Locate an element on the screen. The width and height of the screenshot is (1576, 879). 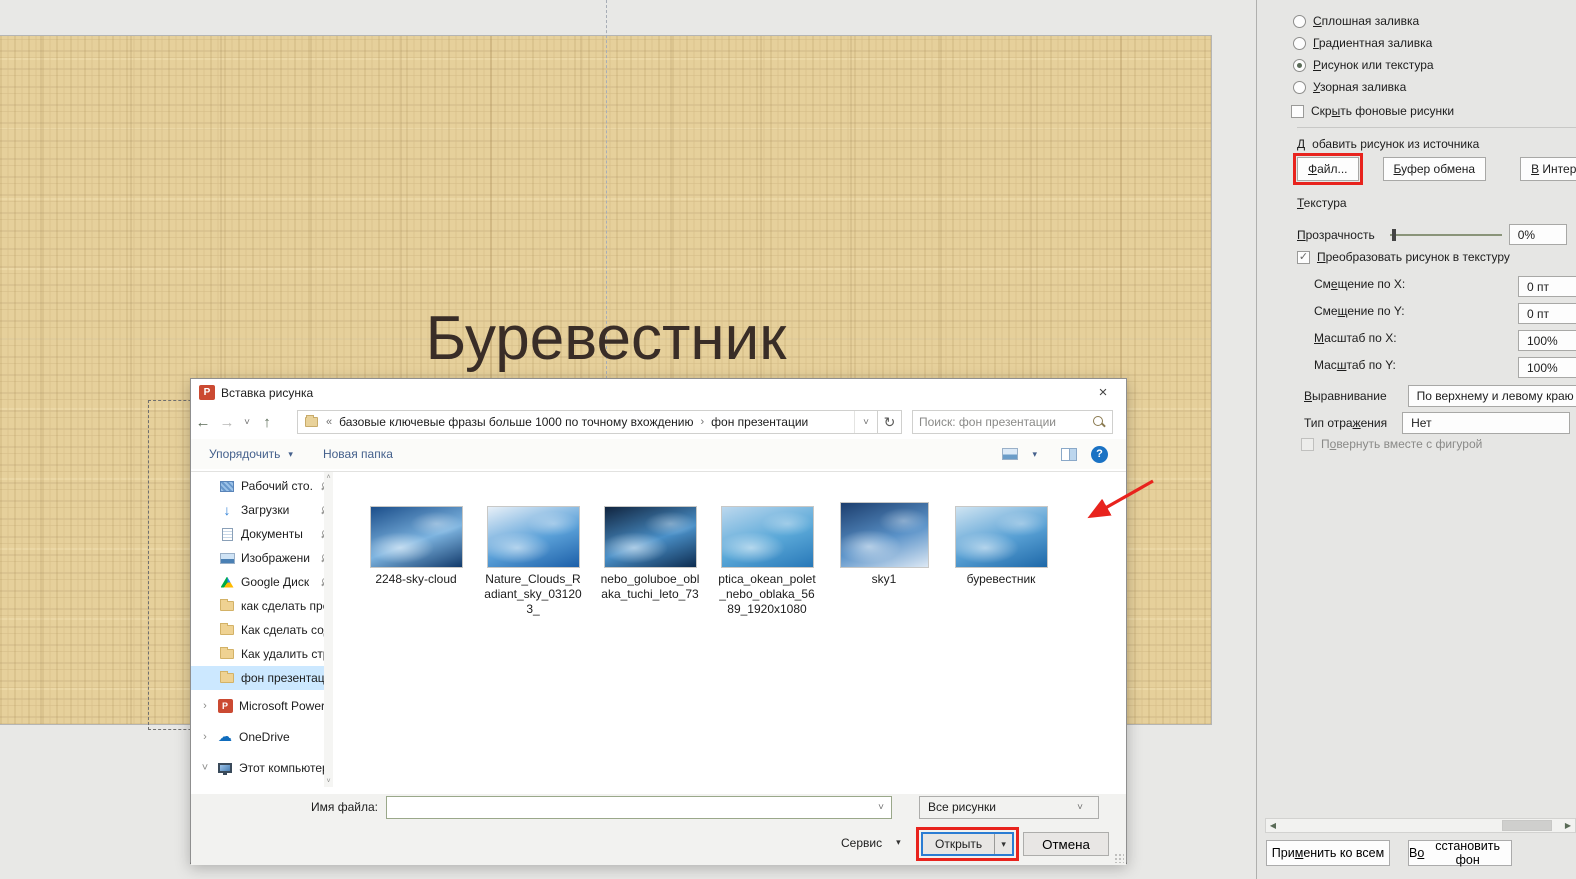
pane-horizontal-scrollbar: ◀ ▶ is located at coordinates (1420, 825).